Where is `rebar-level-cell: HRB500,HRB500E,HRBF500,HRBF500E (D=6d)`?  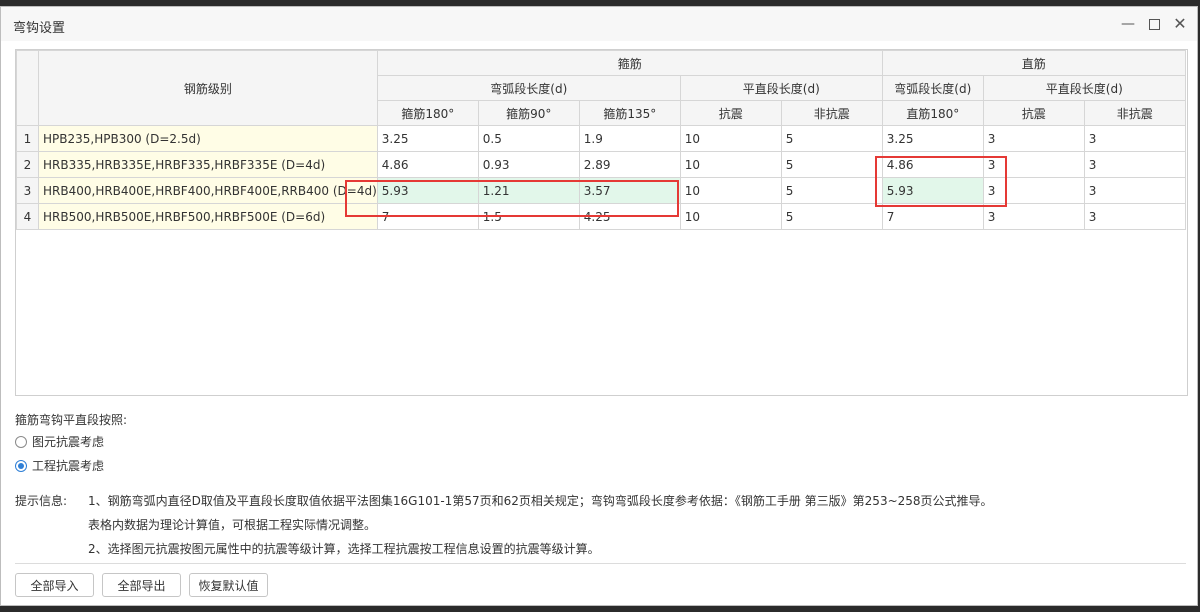
rebar-level-cell: HRB500,HRB500E,HRBF500,HRBF500E (D=6d) is located at coordinates (208, 216).